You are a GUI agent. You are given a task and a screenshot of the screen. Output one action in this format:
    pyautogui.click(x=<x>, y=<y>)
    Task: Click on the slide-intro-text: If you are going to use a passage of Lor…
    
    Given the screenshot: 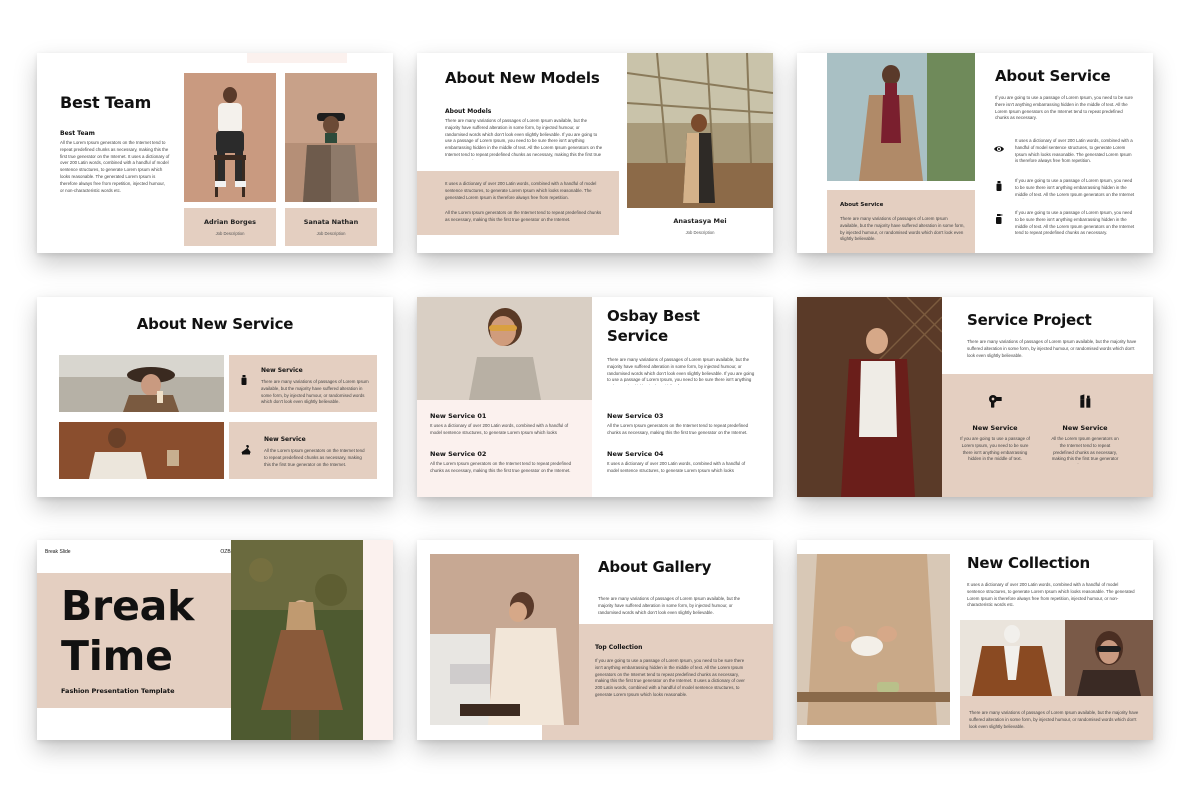 What is the action you would take?
    pyautogui.click(x=1064, y=108)
    